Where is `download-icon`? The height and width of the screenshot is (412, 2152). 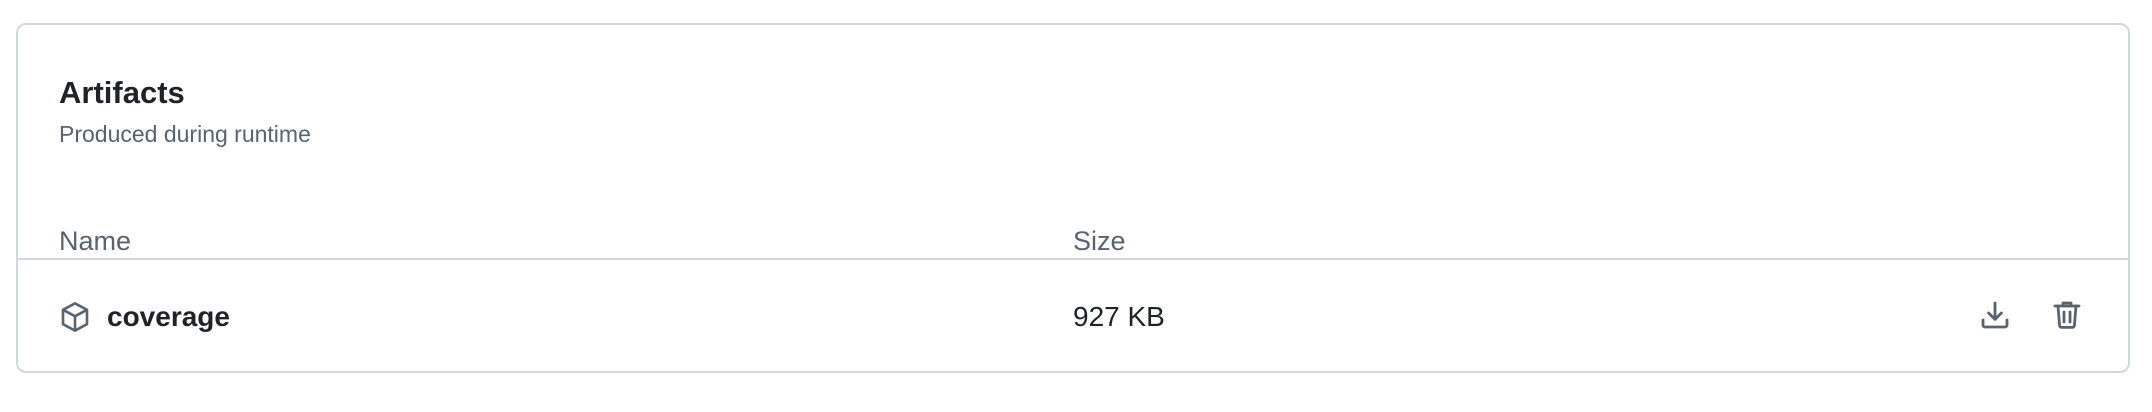 download-icon is located at coordinates (1995, 317).